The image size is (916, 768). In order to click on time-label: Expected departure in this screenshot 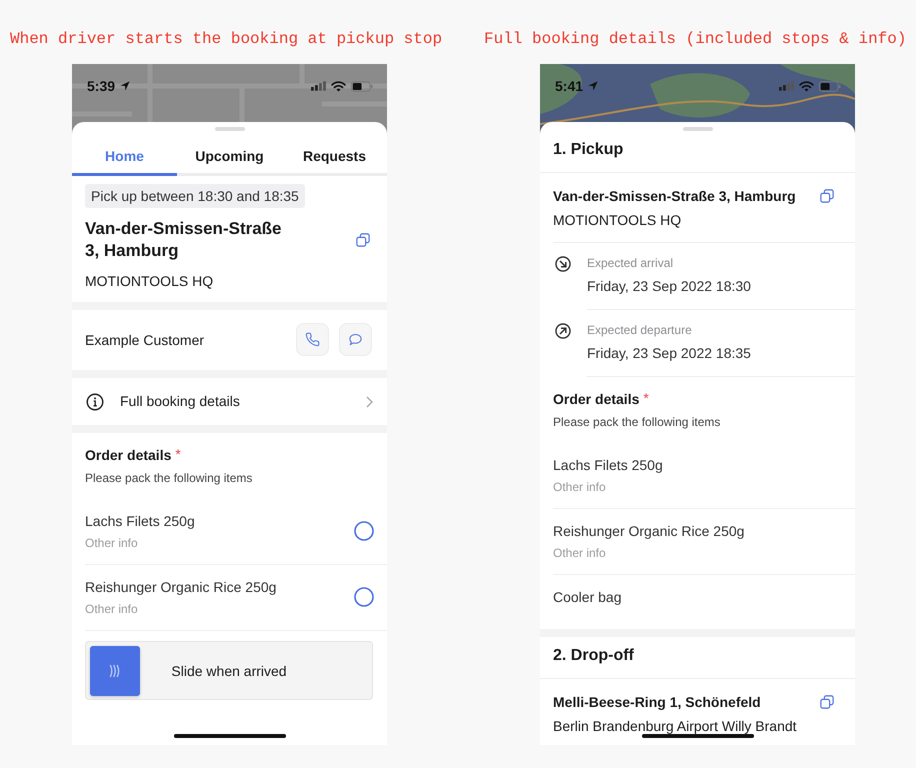, I will do `click(640, 330)`.